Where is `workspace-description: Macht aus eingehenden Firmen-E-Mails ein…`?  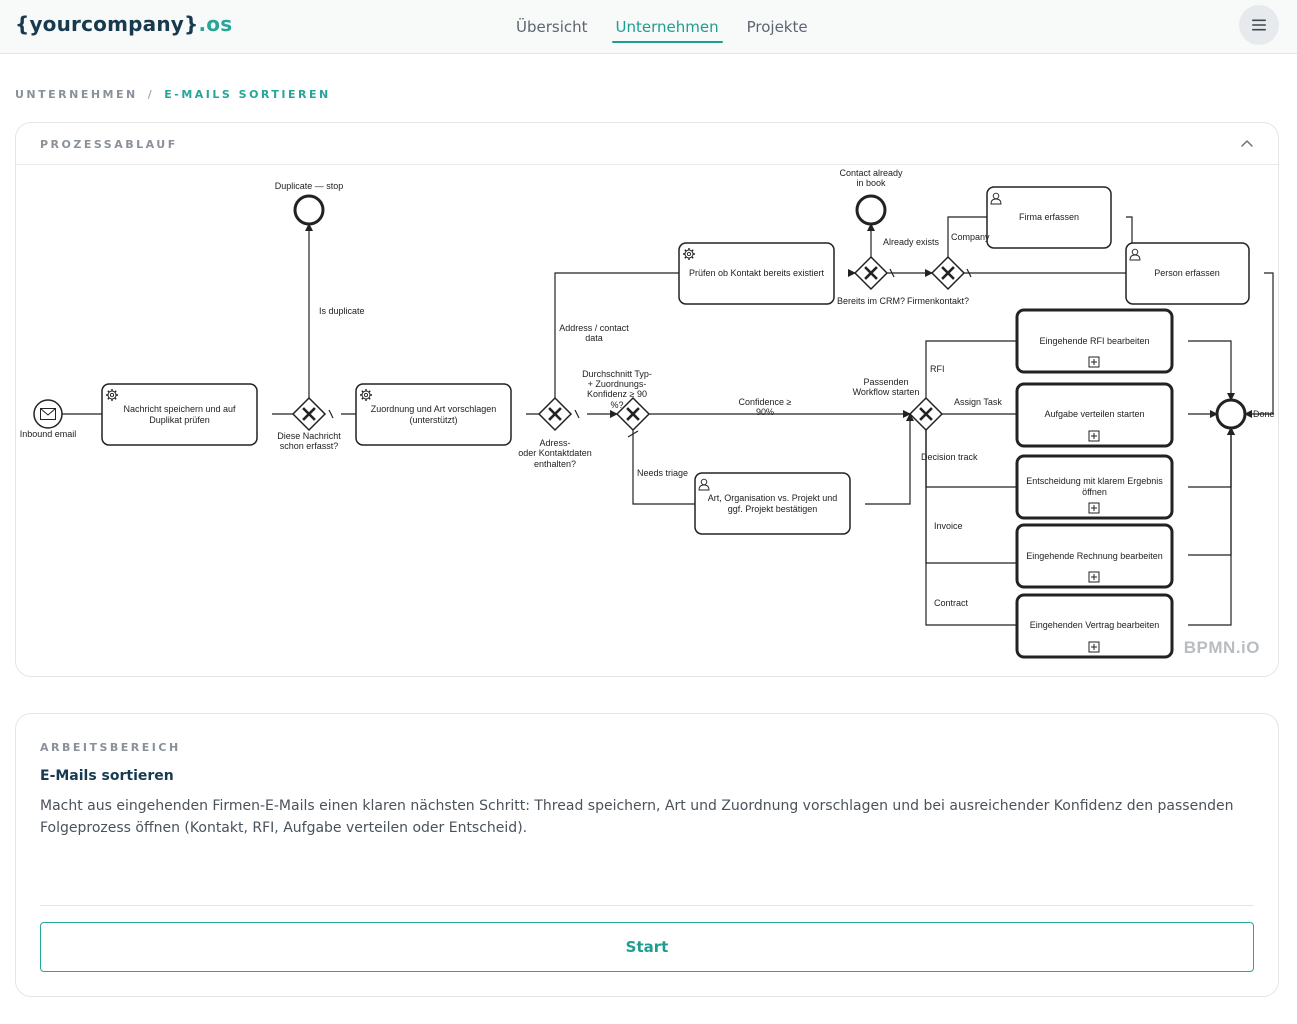 workspace-description: Macht aus eingehenden Firmen-E-Mails ein… is located at coordinates (637, 817).